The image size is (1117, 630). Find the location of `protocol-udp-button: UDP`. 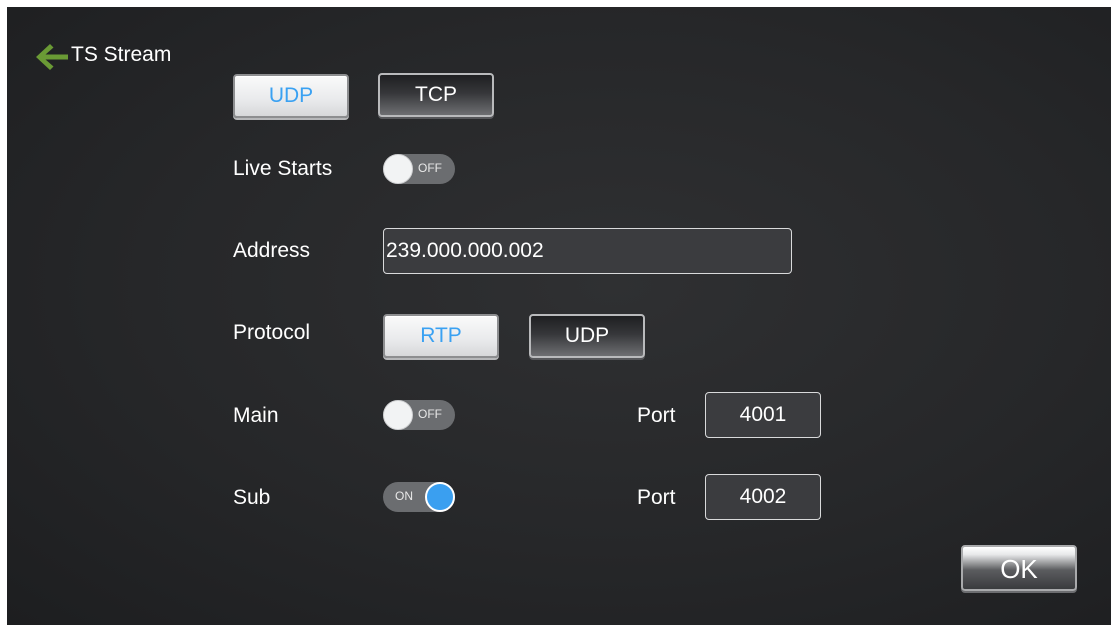

protocol-udp-button: UDP is located at coordinates (587, 336).